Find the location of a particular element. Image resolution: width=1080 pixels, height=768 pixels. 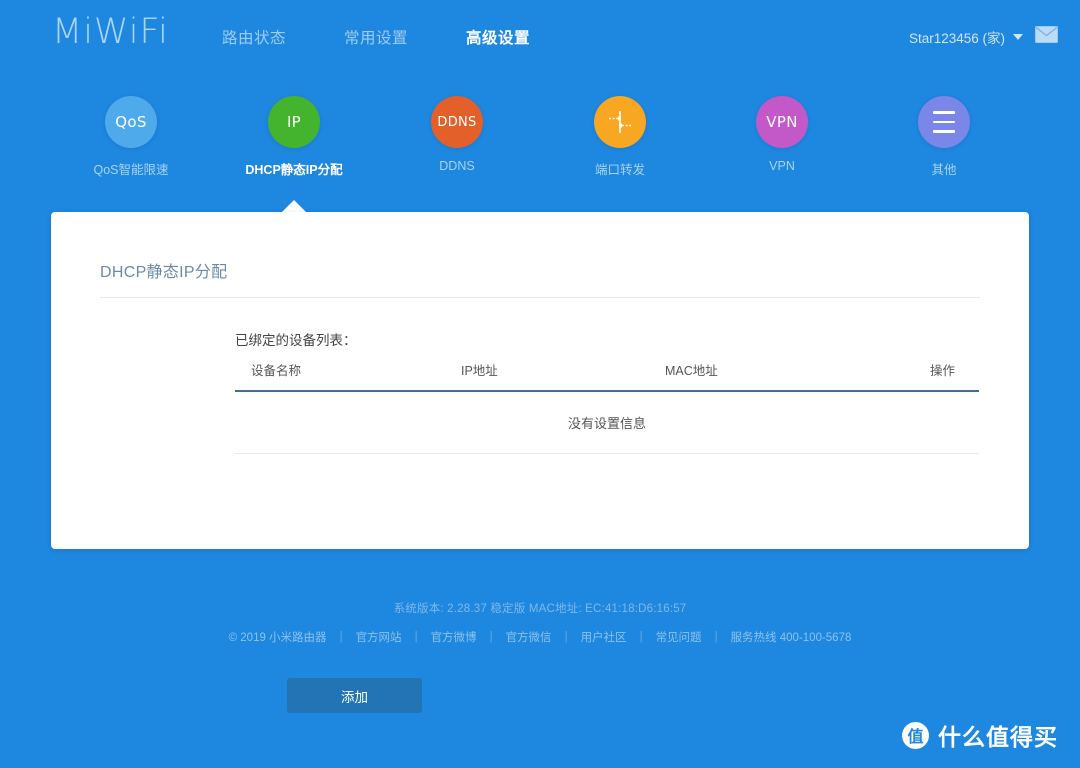

footer-copyright: © 2019 小米路由器 is located at coordinates (277, 638).